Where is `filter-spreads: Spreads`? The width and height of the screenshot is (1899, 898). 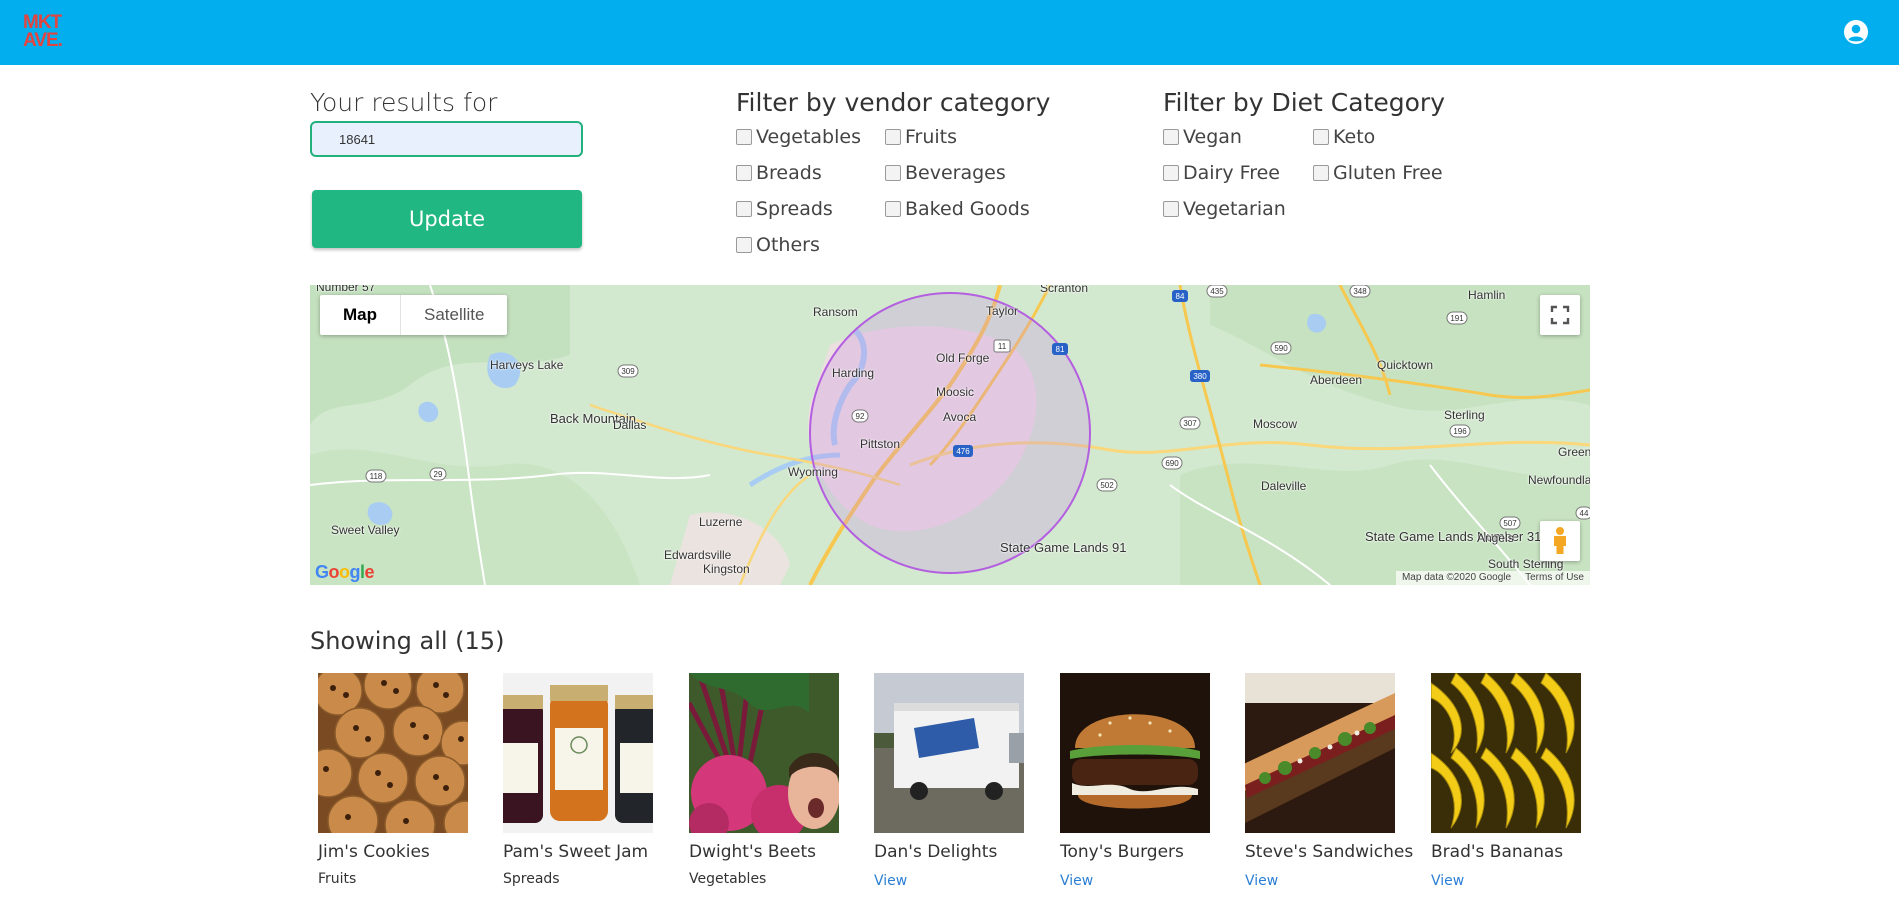
filter-spreads: Spreads is located at coordinates (784, 209).